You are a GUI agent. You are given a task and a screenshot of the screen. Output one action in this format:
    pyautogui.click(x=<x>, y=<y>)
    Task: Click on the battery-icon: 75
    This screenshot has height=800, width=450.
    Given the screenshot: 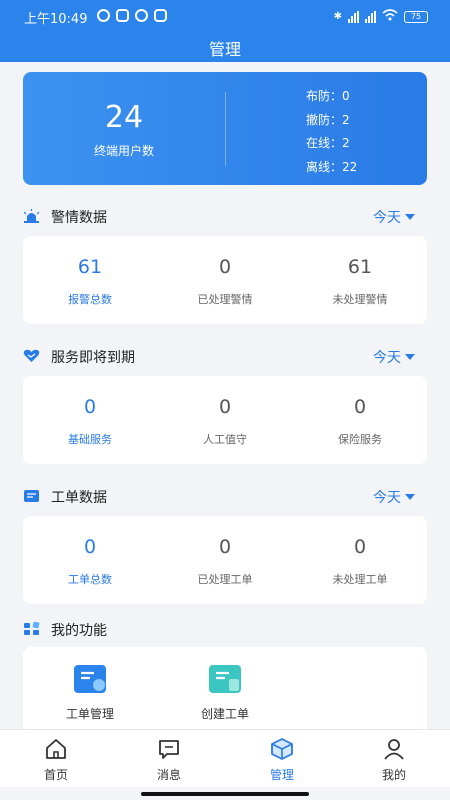 What is the action you would take?
    pyautogui.click(x=416, y=16)
    